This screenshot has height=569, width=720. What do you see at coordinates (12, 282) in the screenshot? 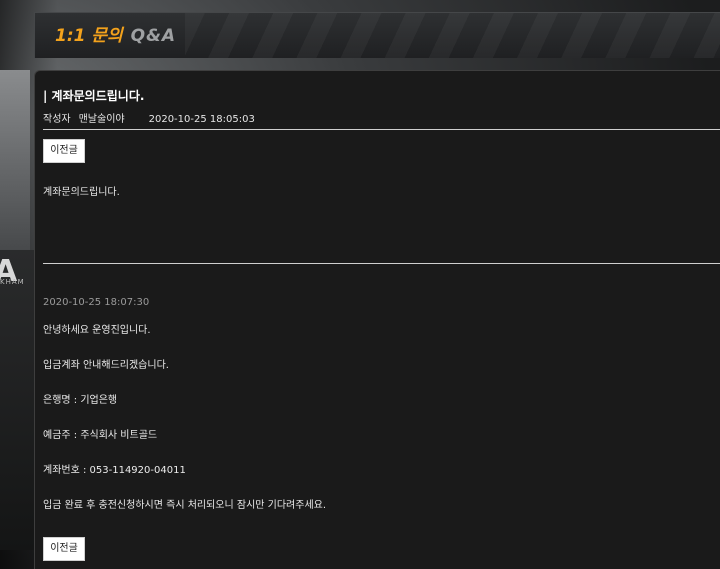
I see `background-sign-caption: KHAM` at bounding box center [12, 282].